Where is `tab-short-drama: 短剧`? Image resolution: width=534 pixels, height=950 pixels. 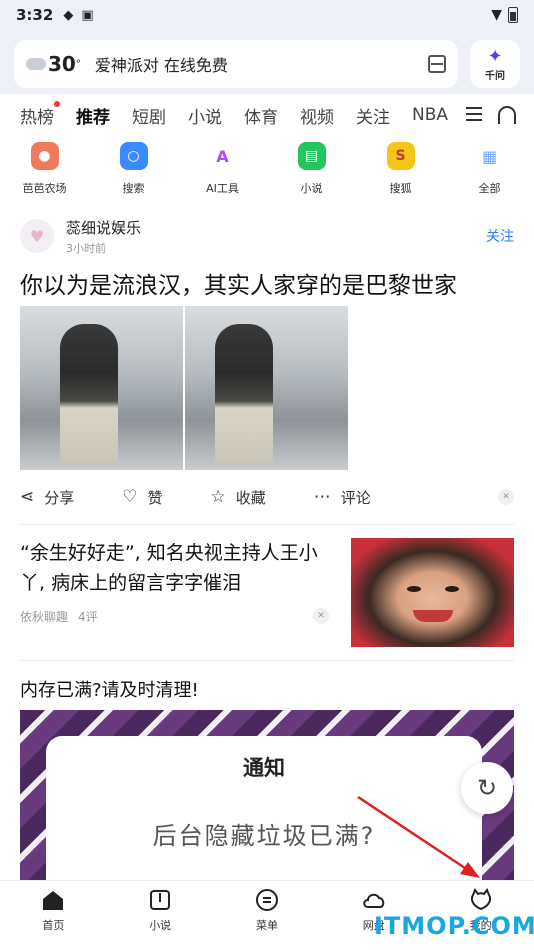
tab-short-drama: 短剧 is located at coordinates (149, 115).